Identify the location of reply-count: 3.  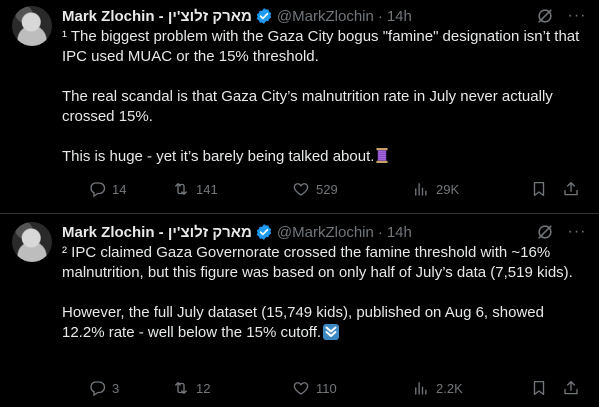
(116, 388).